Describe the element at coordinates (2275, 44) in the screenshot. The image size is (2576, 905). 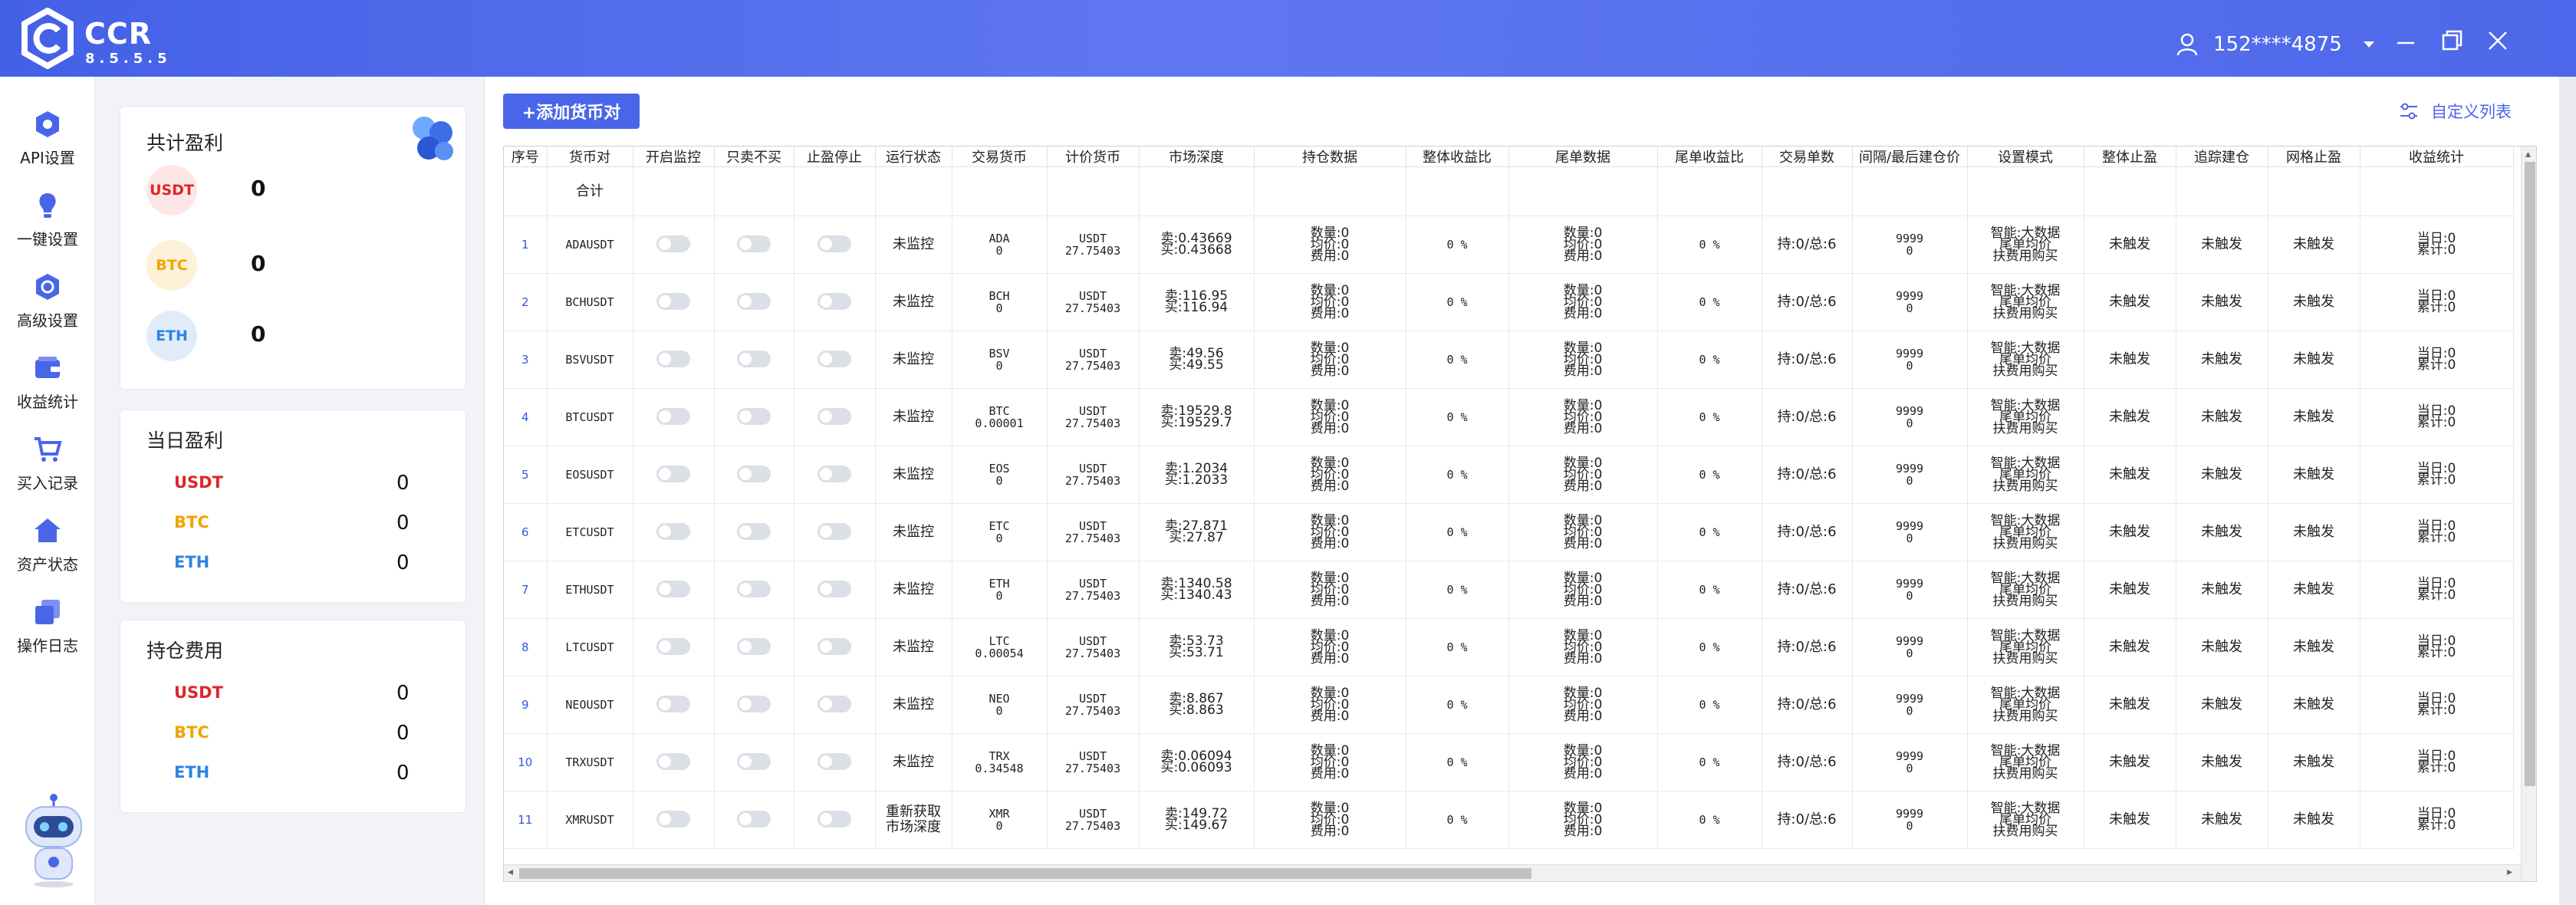
I see `user-menu: 152****4875` at that location.